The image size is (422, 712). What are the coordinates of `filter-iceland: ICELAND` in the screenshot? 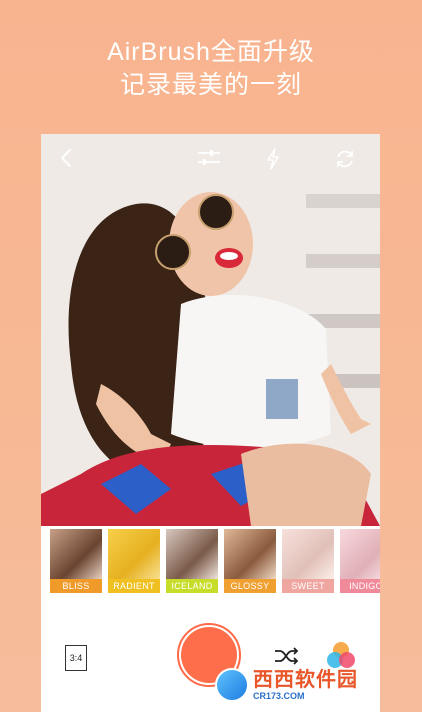 It's located at (192, 562).